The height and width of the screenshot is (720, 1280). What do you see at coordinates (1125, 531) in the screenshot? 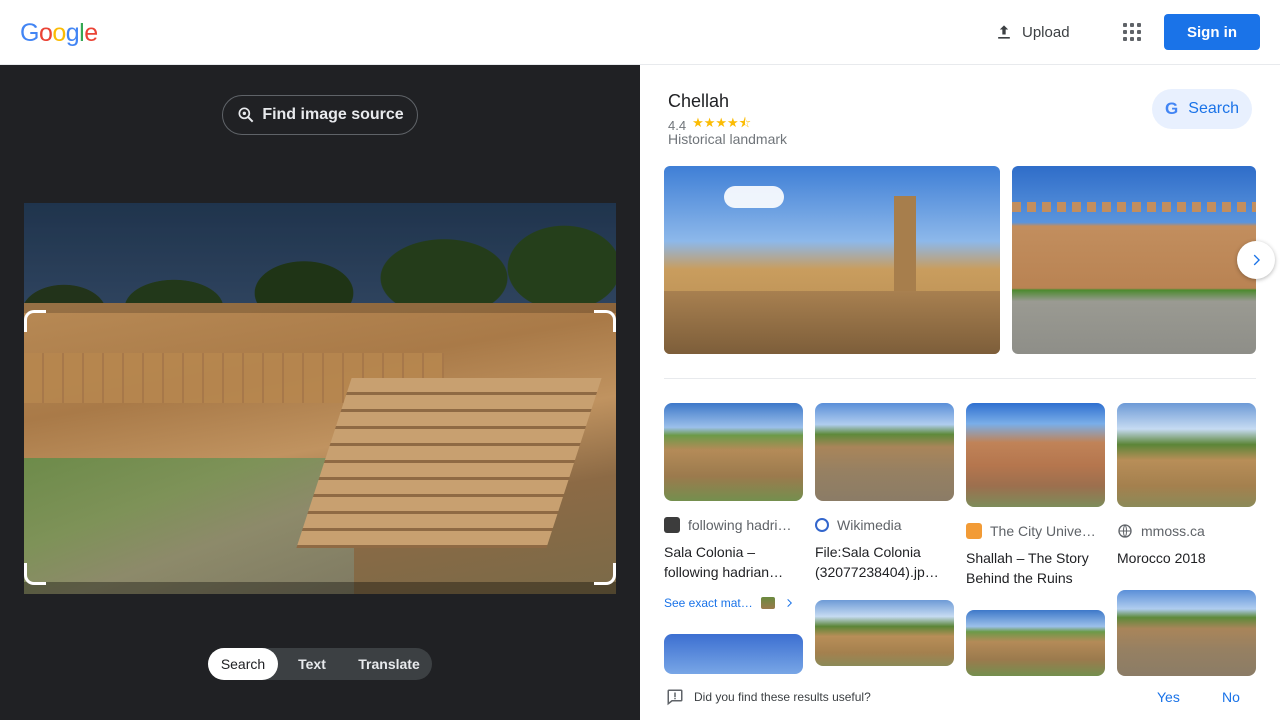
I see `globe-icon` at bounding box center [1125, 531].